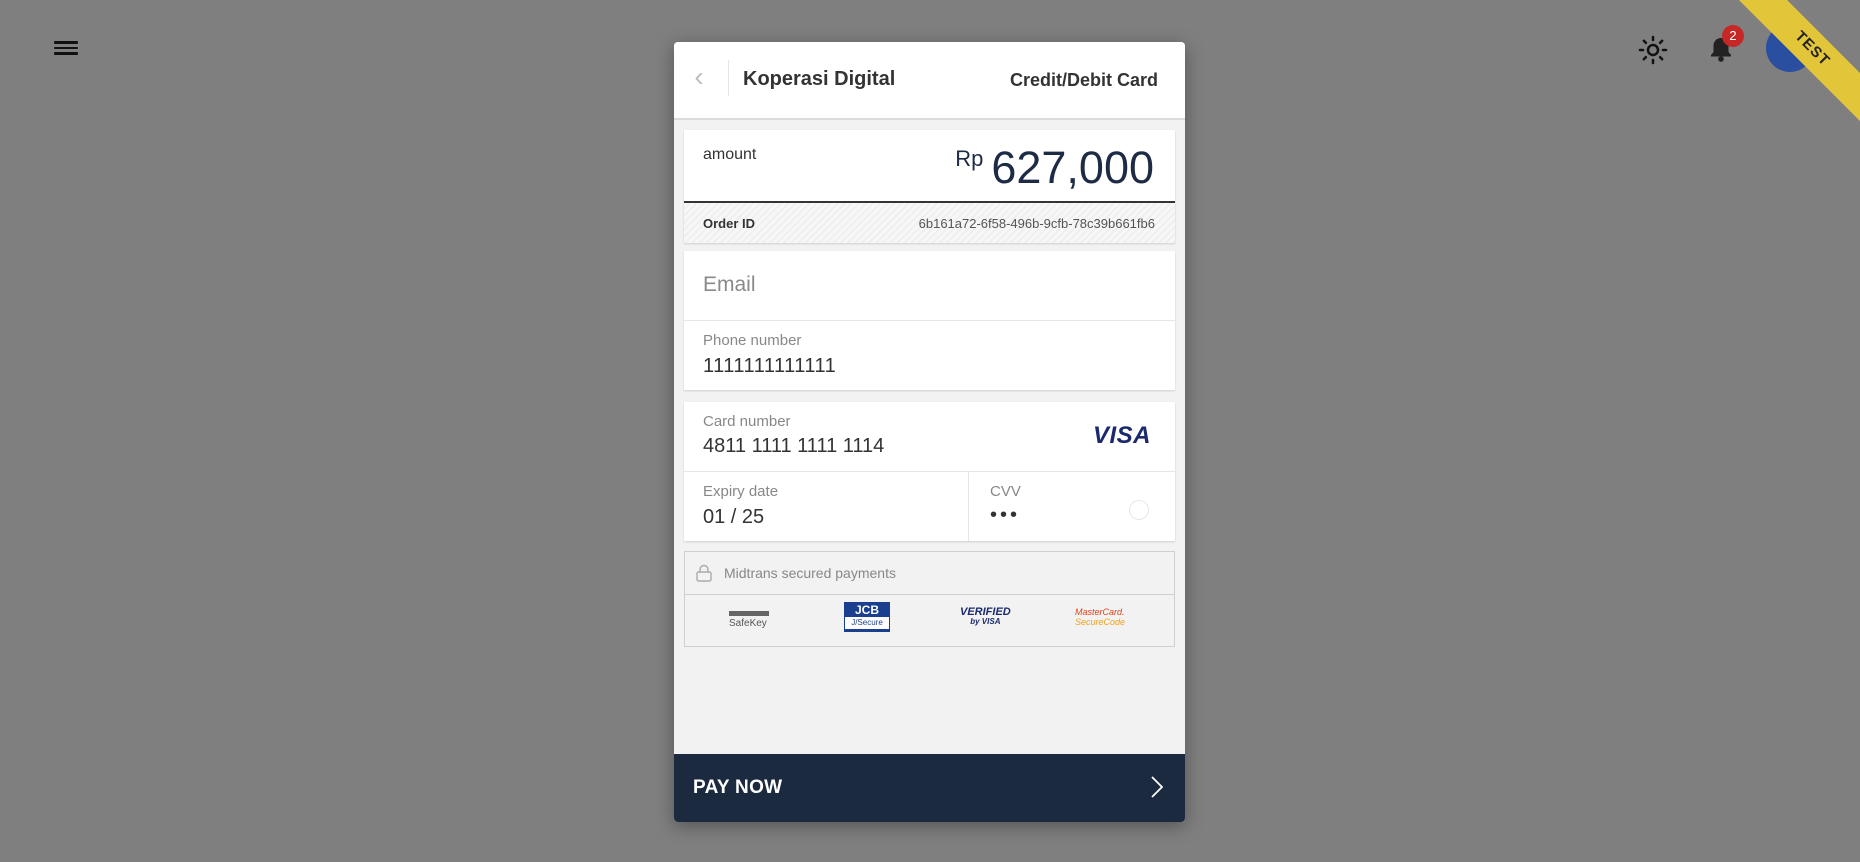 The width and height of the screenshot is (1860, 862). I want to click on expiry-input, so click(803, 517).